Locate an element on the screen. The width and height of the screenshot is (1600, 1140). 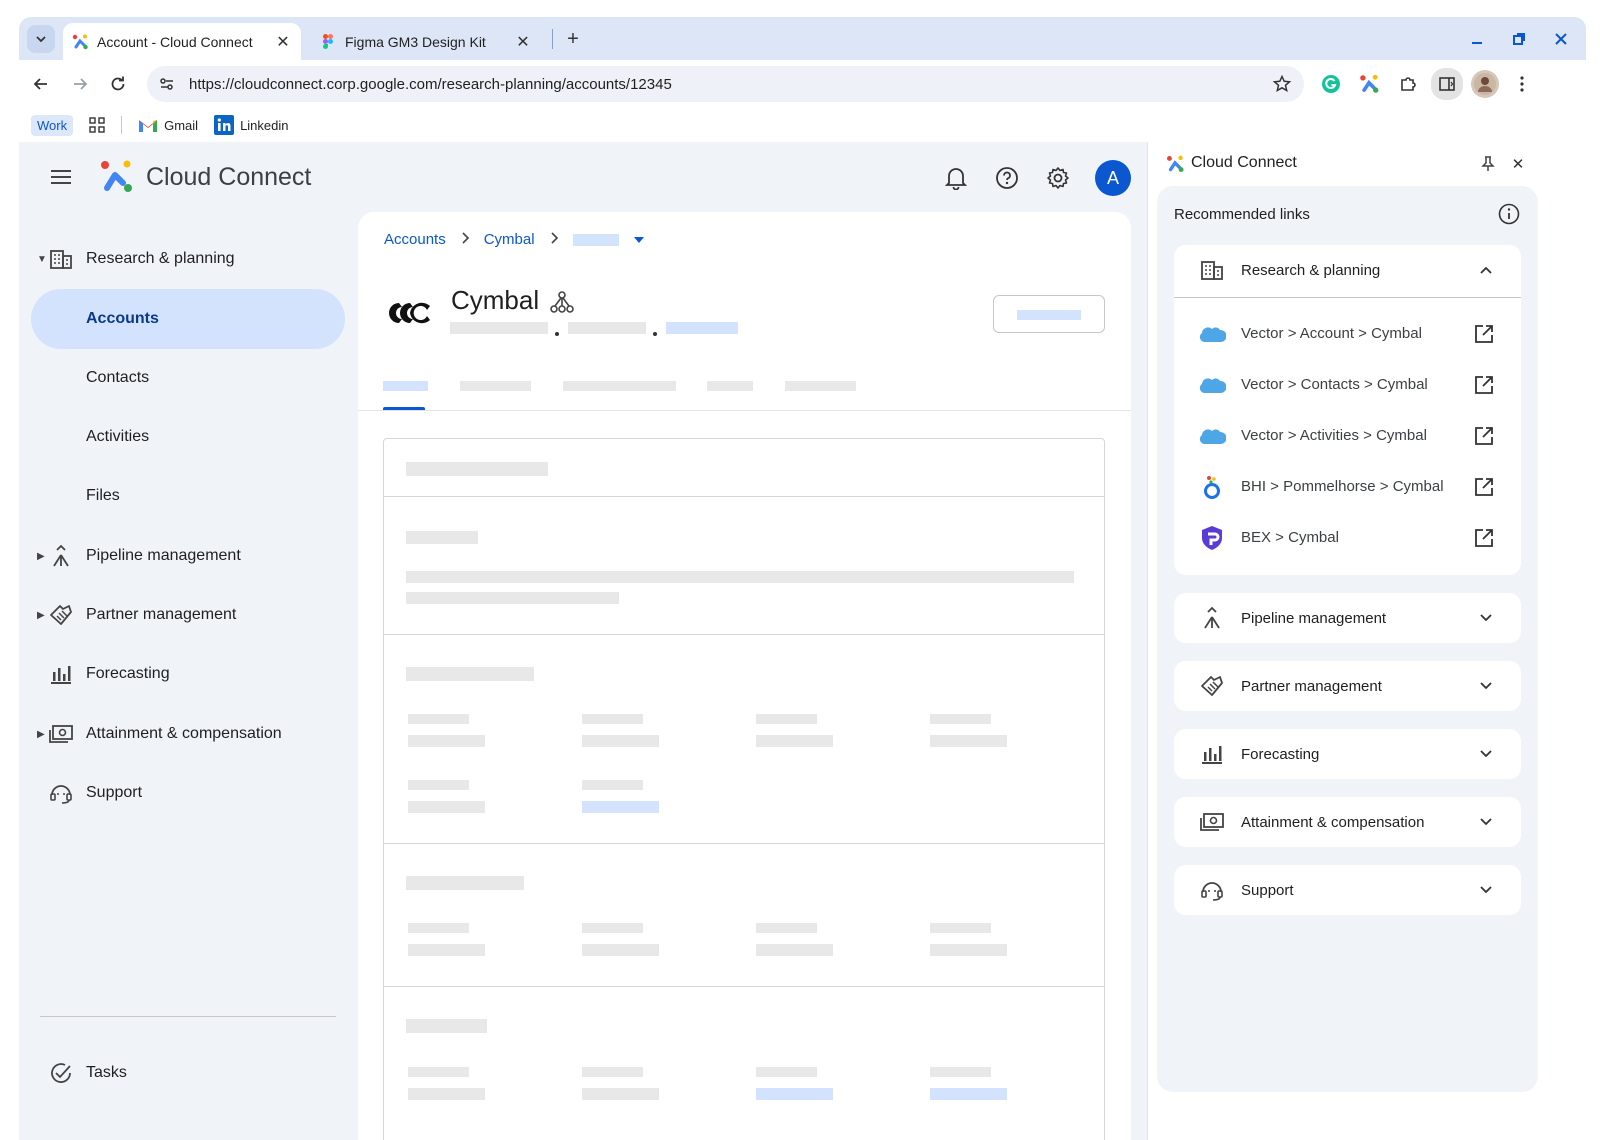
forward-icon is located at coordinates (80, 84).